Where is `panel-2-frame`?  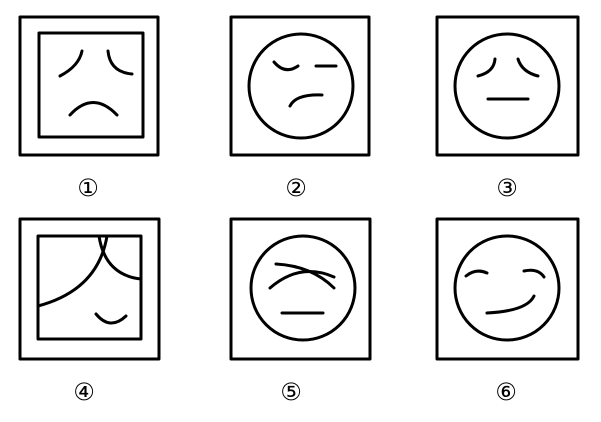 panel-2-frame is located at coordinates (300, 86).